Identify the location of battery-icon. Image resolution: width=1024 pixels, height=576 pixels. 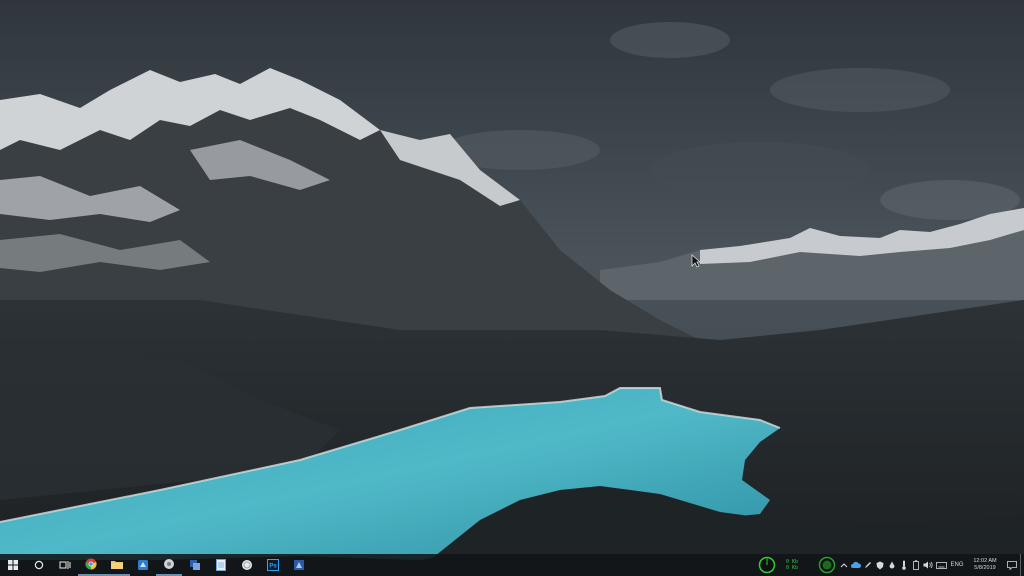
(916, 565).